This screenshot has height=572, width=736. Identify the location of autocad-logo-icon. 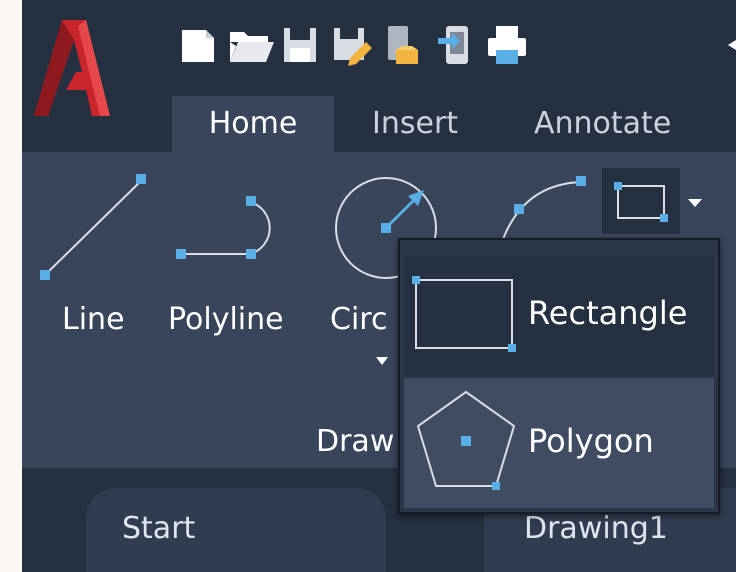
(72, 68).